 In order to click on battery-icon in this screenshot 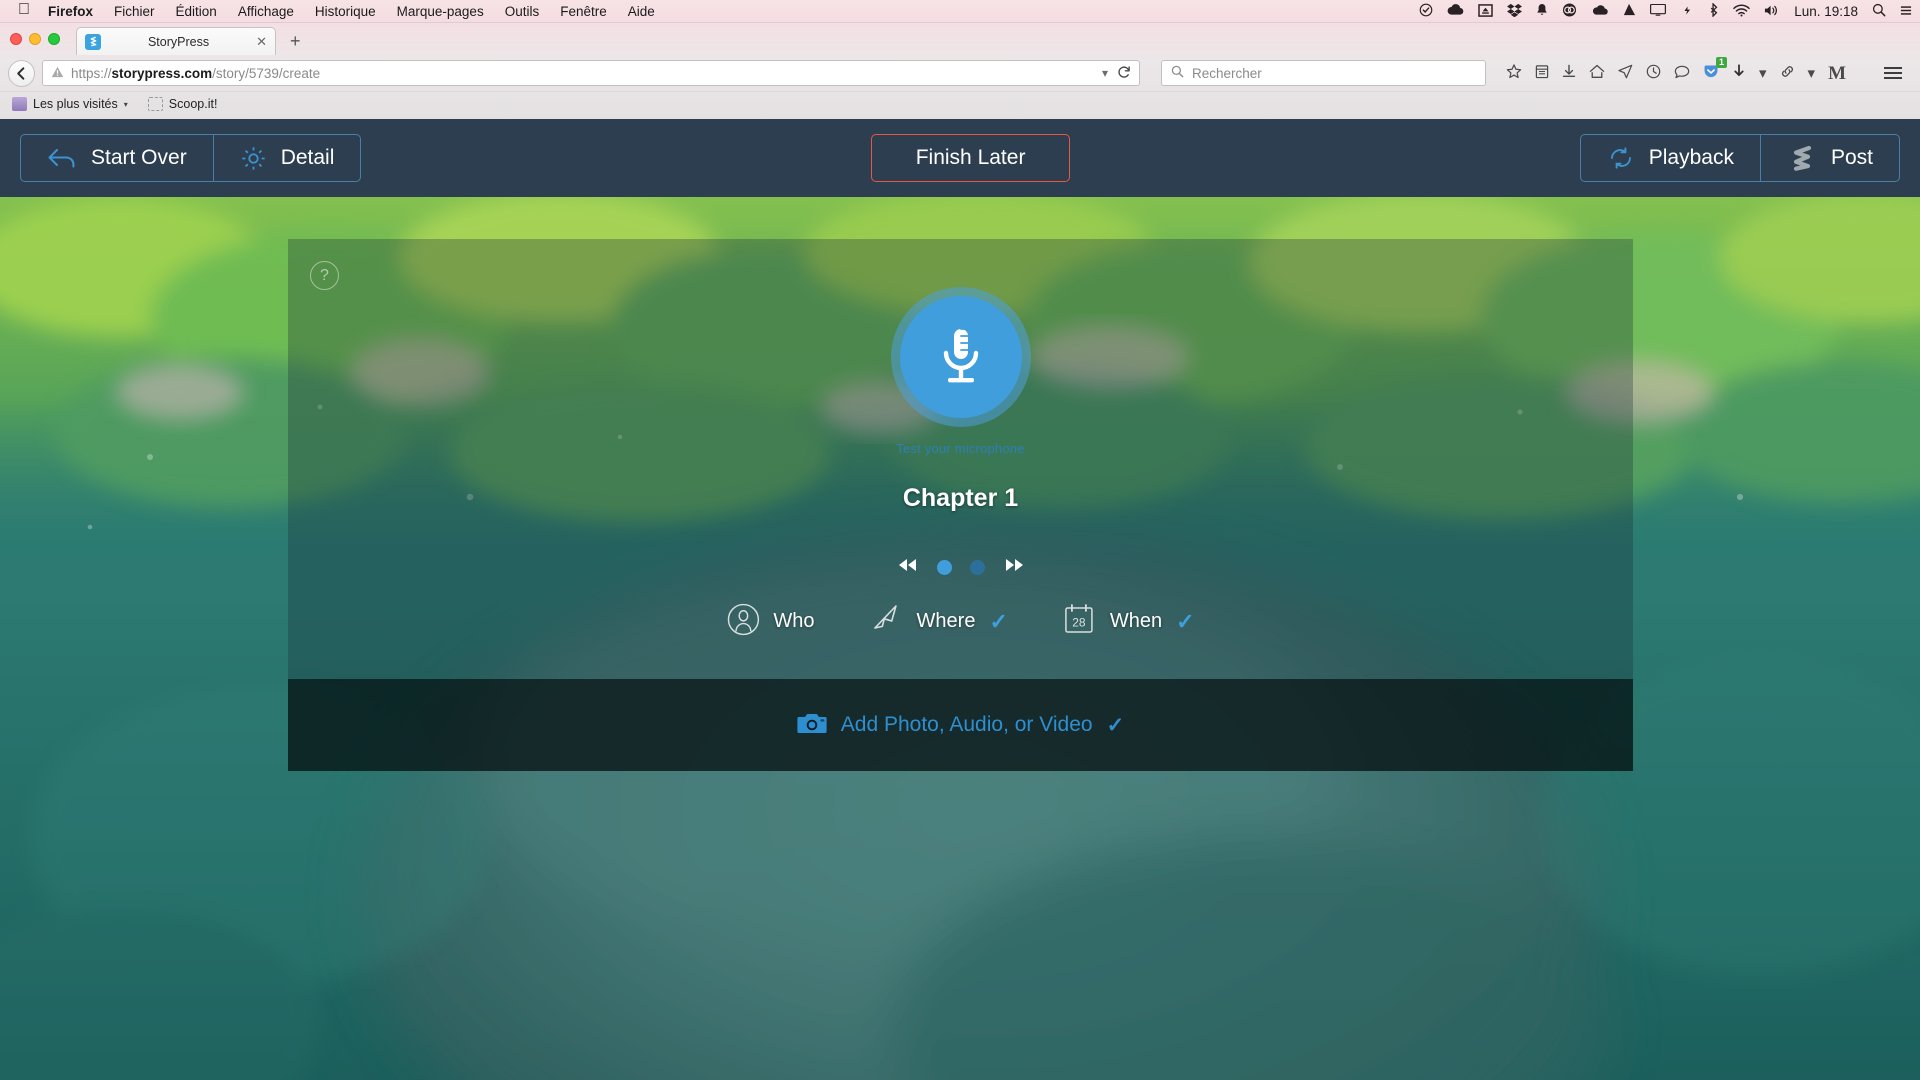, I will do `click(1687, 11)`.